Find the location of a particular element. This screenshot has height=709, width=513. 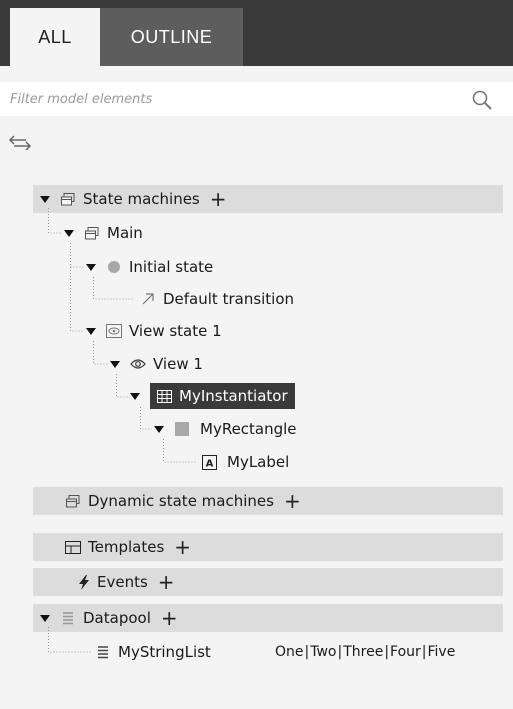

tree-item-label: State machines is located at coordinates (141, 199).